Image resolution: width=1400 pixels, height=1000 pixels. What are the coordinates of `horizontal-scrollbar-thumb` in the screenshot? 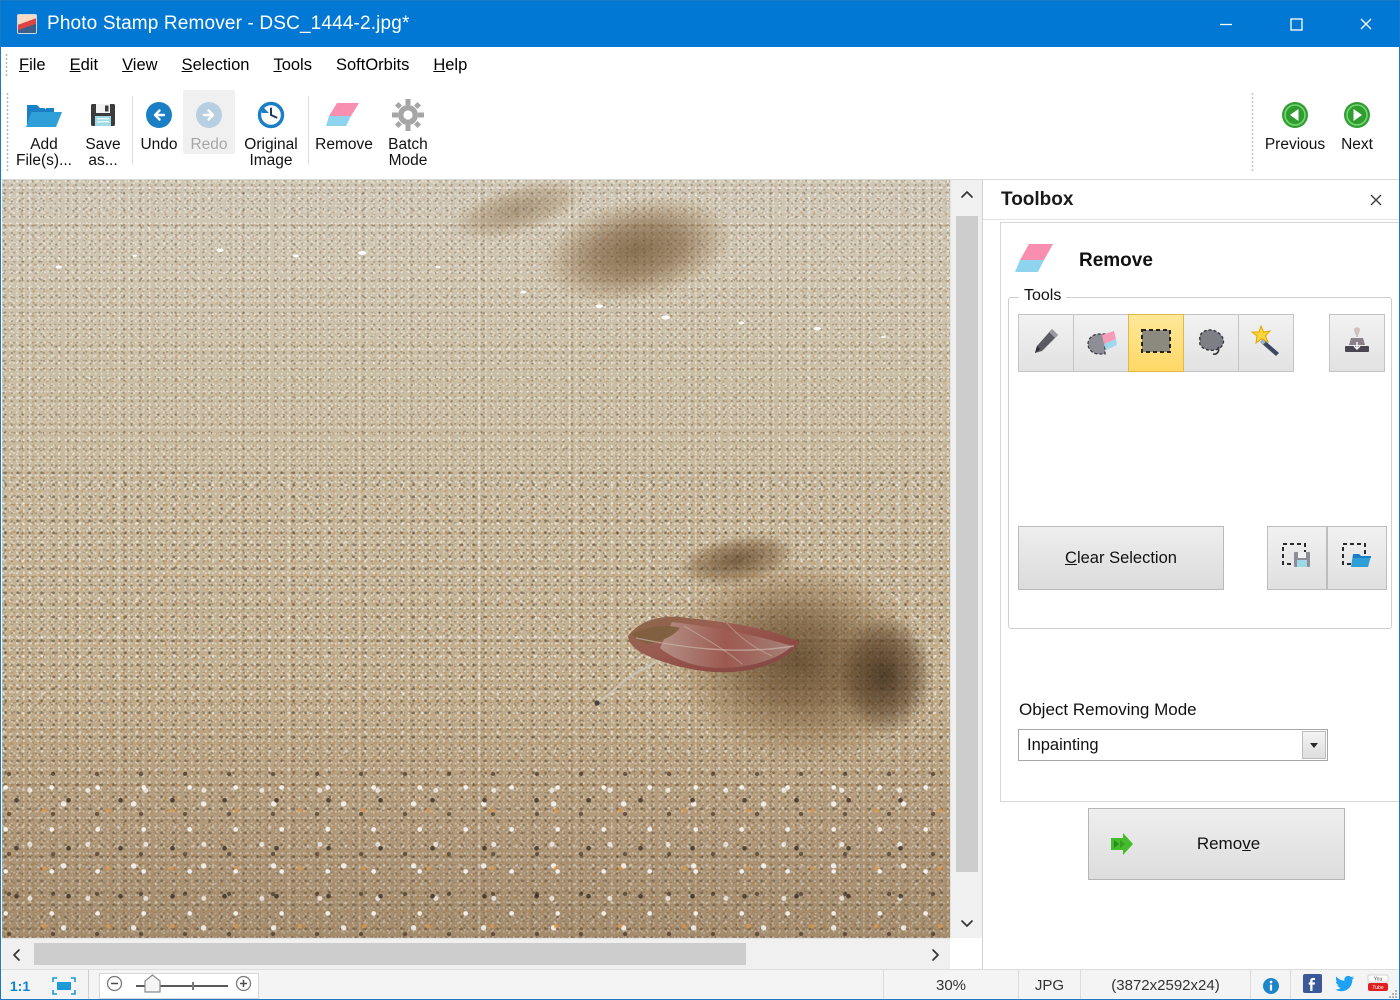 It's located at (390, 954).